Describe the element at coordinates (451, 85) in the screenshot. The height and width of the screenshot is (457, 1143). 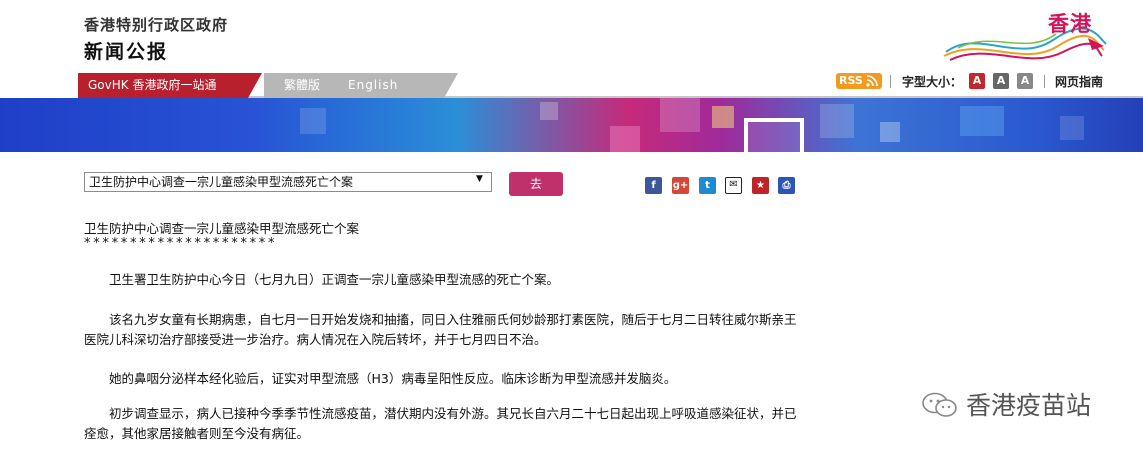
I see `tab-traditional-tip` at that location.